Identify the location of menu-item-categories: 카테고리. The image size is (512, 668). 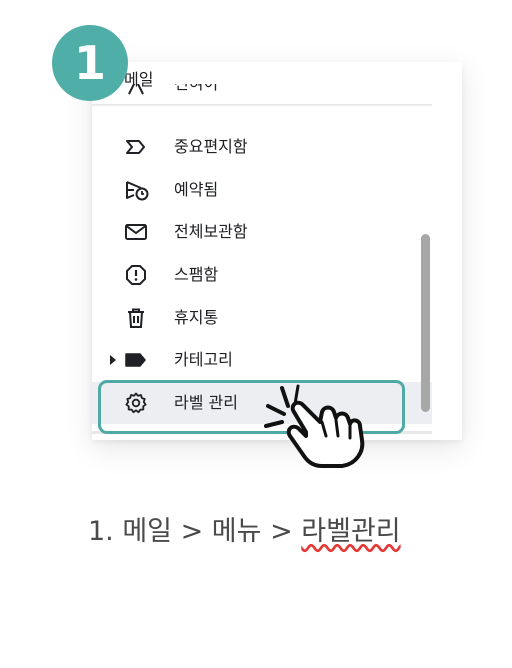
(262, 360).